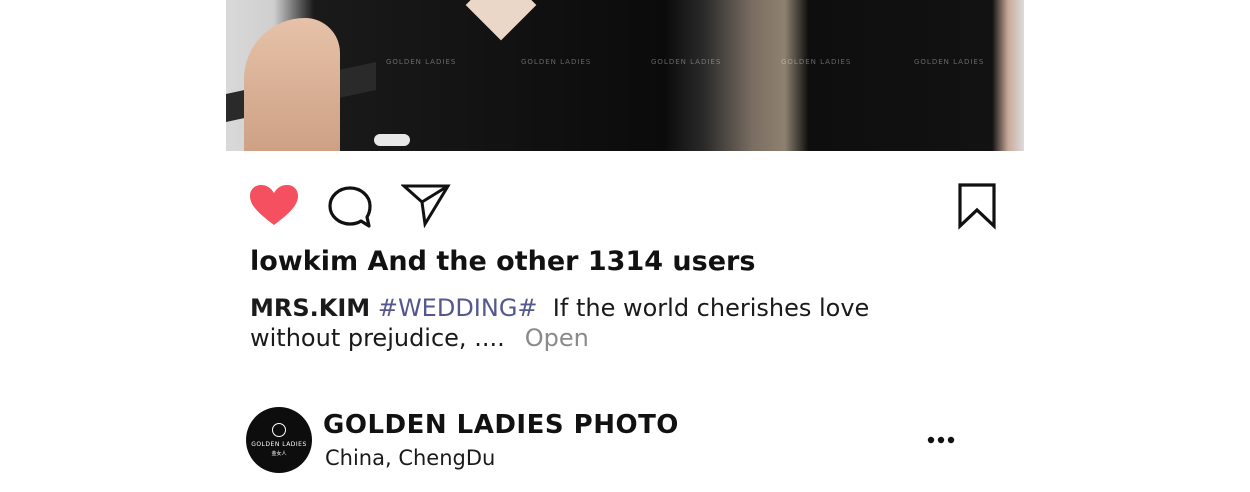  I want to click on share-button, so click(425, 205).